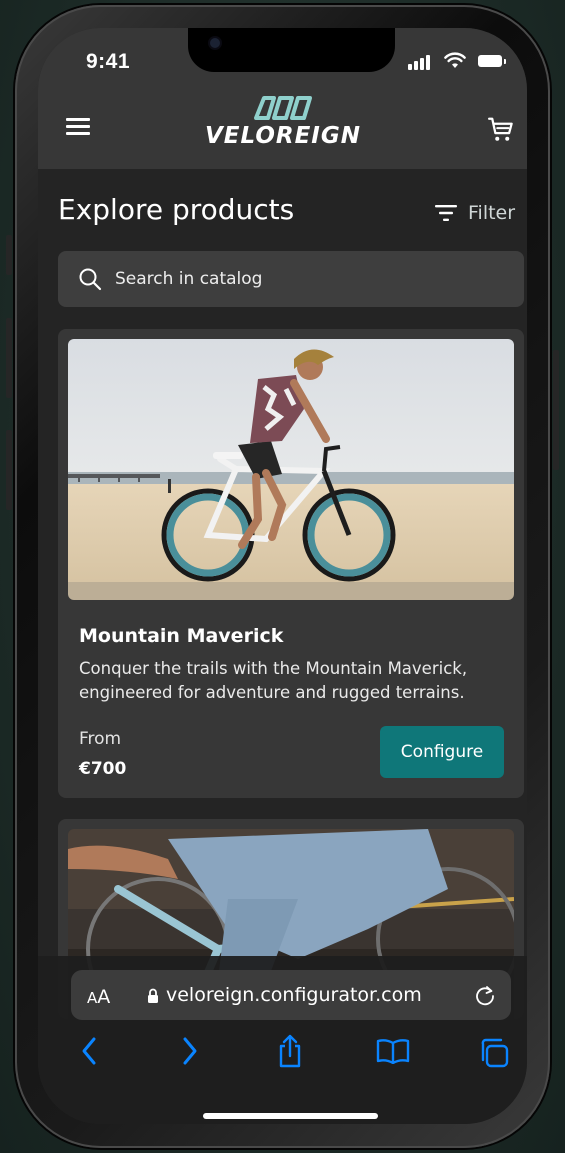 The image size is (565, 1153). Describe the element at coordinates (108, 61) in the screenshot. I see `status-time: 9:41` at that location.